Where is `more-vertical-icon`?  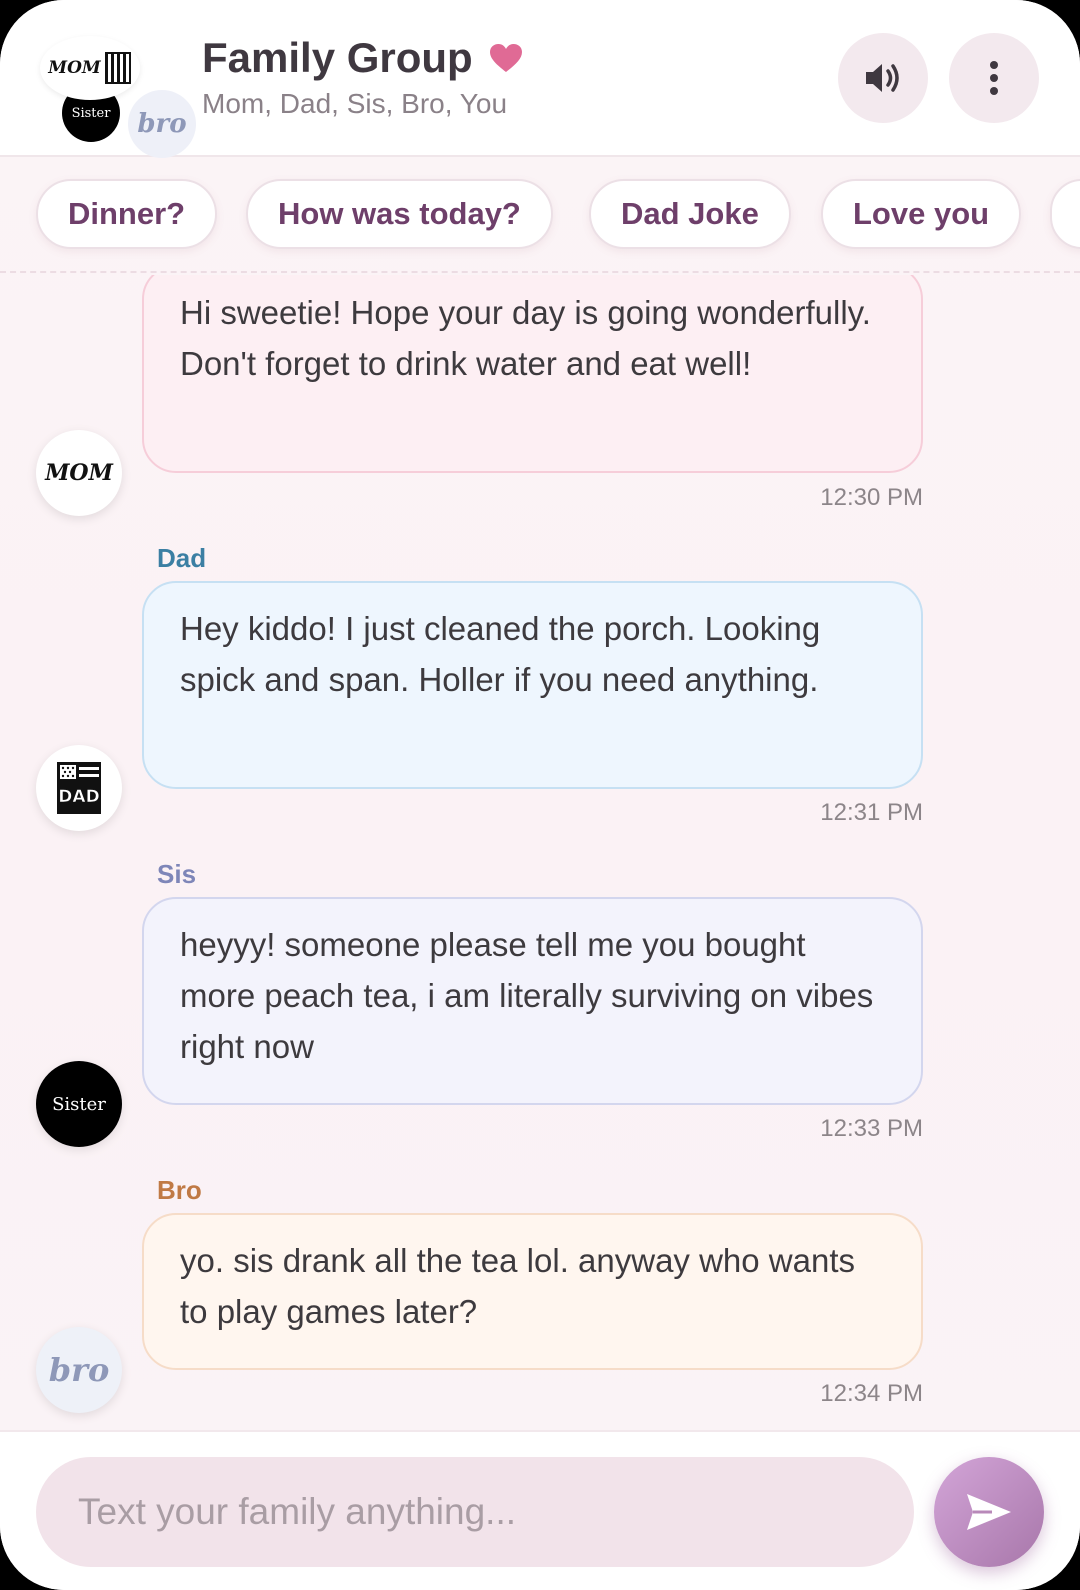
more-vertical-icon is located at coordinates (994, 78).